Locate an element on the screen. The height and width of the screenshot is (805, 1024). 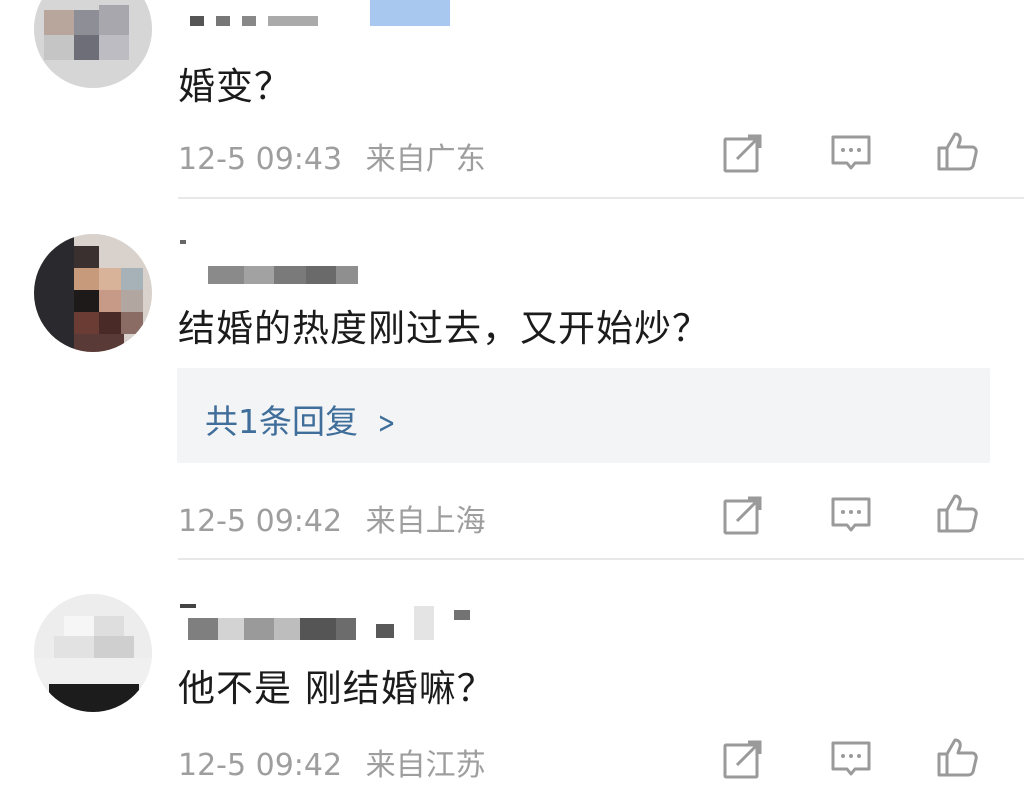
comment-text: 婚变？ is located at coordinates (235, 86).